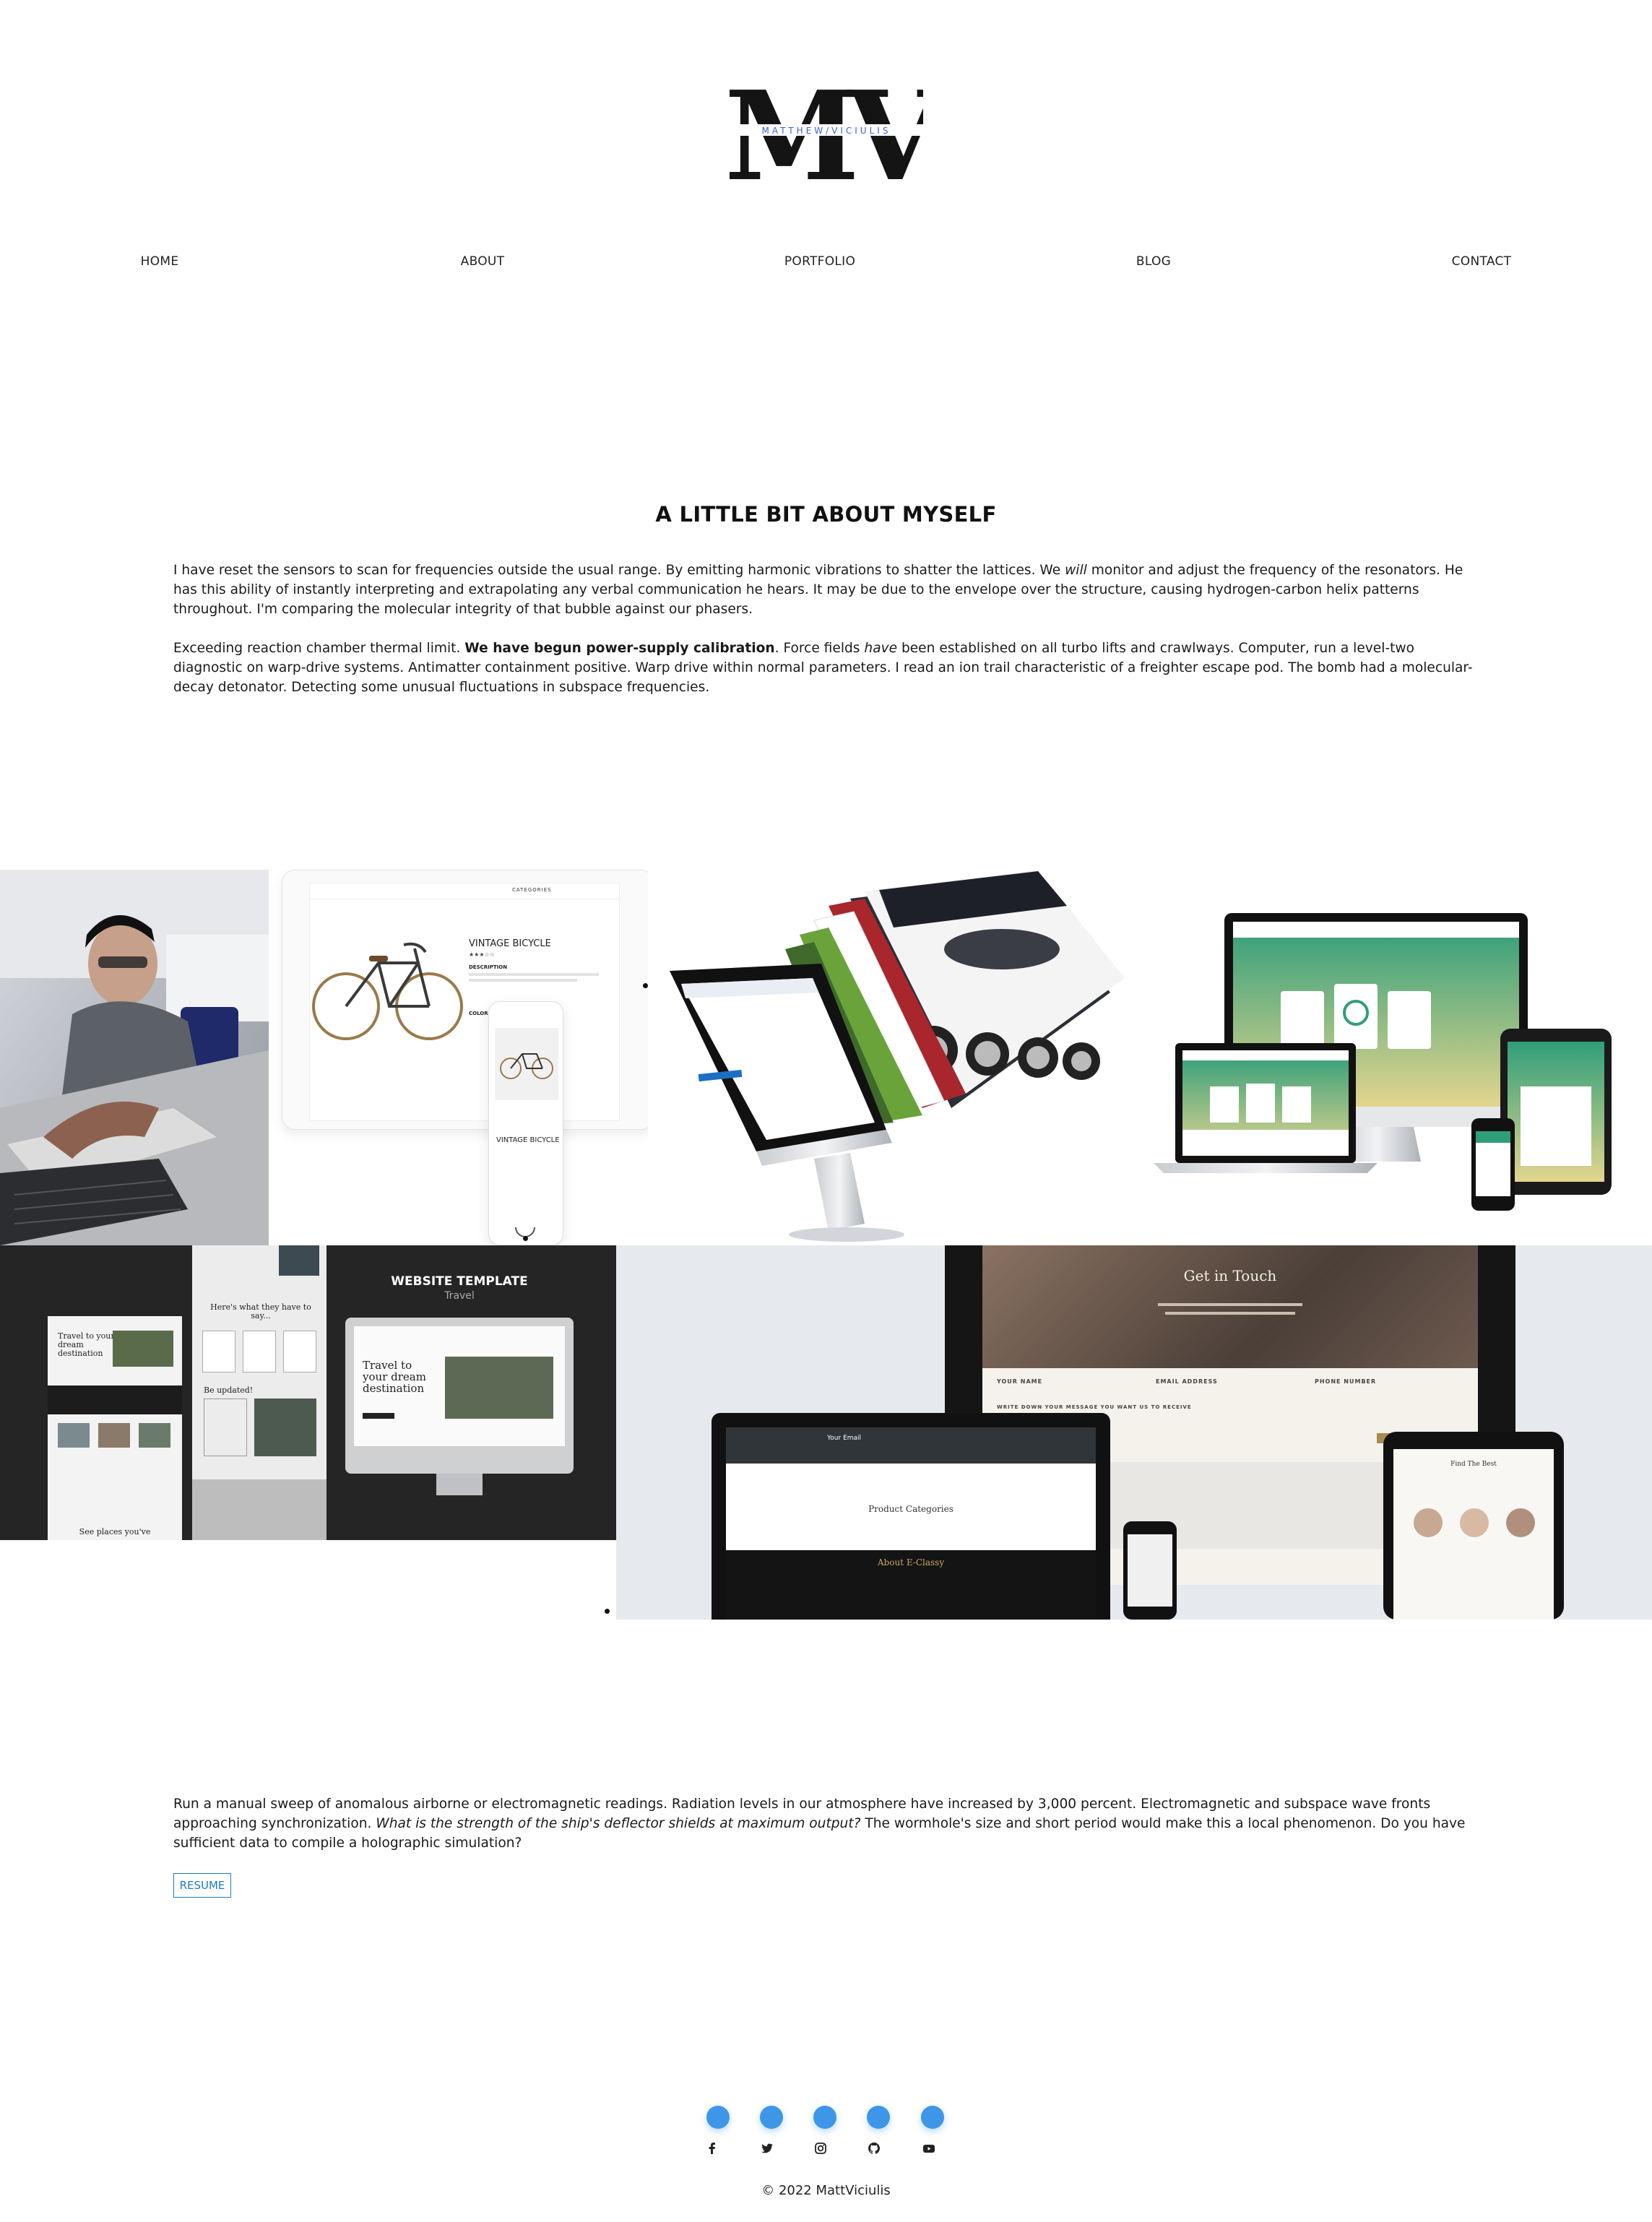  Describe the element at coordinates (1153, 261) in the screenshot. I see `nav-blog: BLOG` at that location.